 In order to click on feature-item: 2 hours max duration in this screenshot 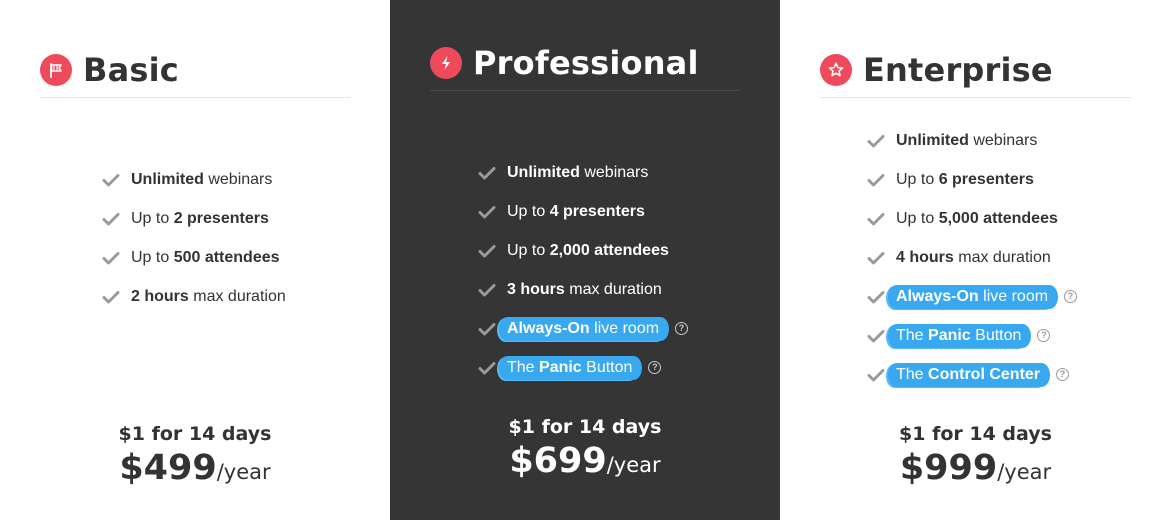, I will do `click(194, 296)`.